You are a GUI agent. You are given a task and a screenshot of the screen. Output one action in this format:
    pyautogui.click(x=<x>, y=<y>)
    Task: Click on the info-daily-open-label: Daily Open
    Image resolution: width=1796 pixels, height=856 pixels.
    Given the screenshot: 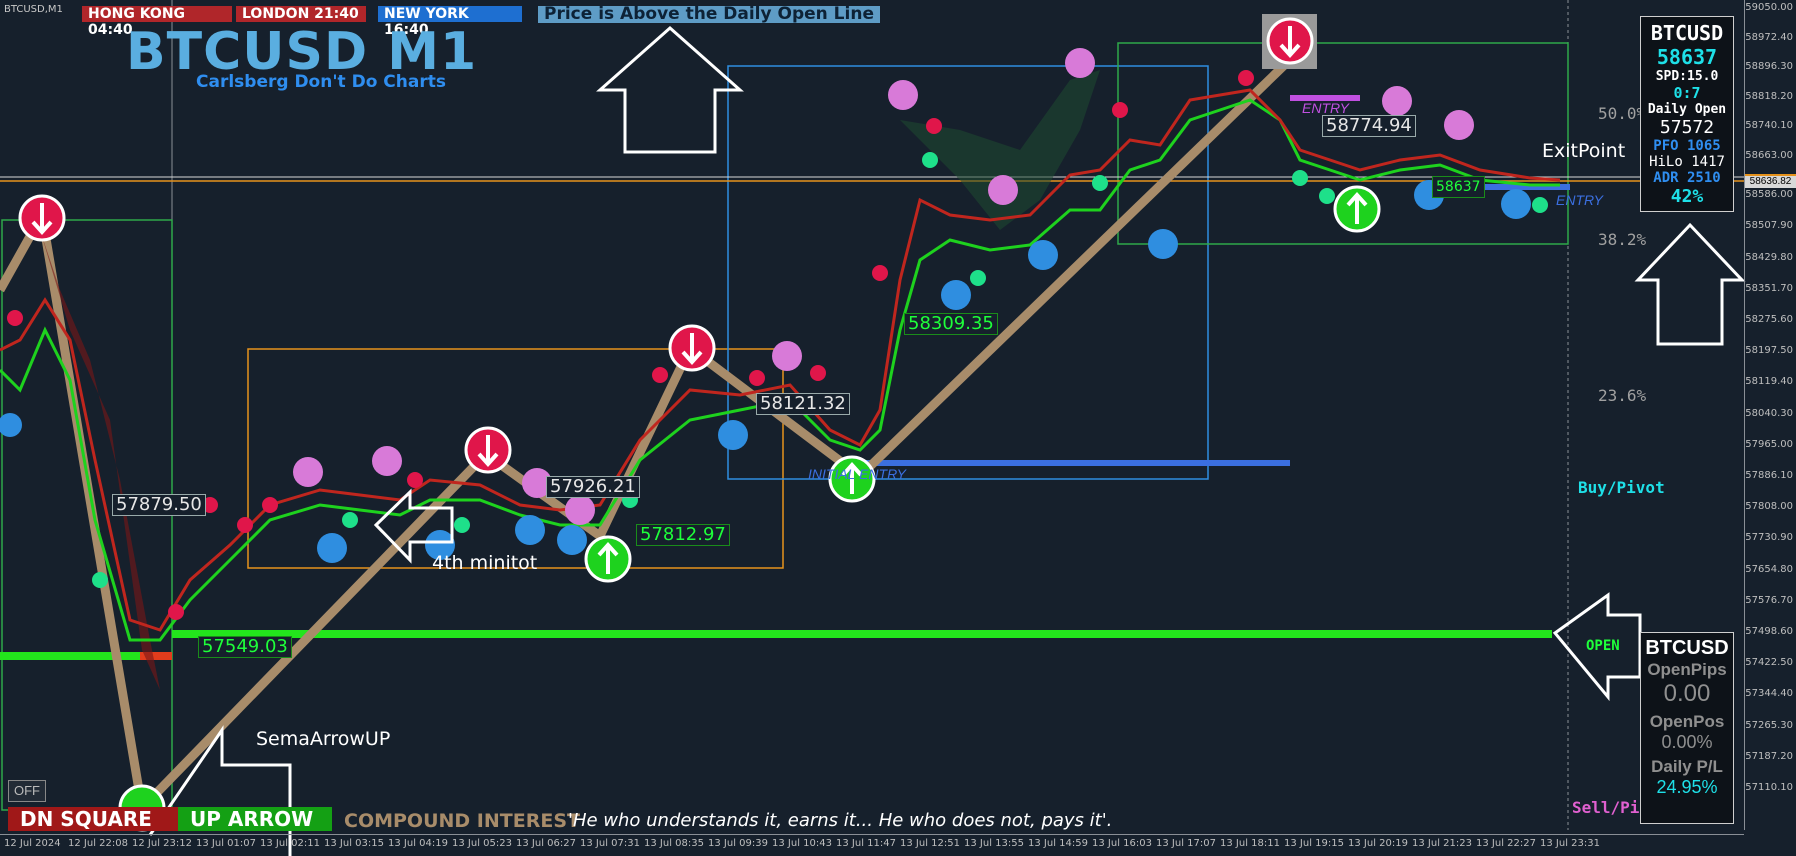 What is the action you would take?
    pyautogui.click(x=1687, y=109)
    